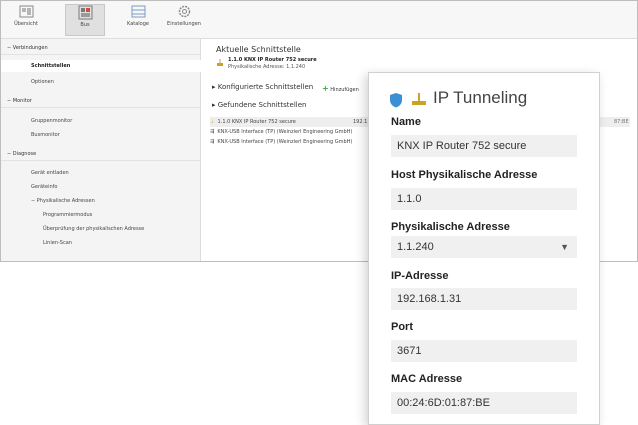 Image resolution: width=638 pixels, height=425 pixels. I want to click on toolbar: Übersicht Bus Kataloge Einstellungen, so click(319, 20).